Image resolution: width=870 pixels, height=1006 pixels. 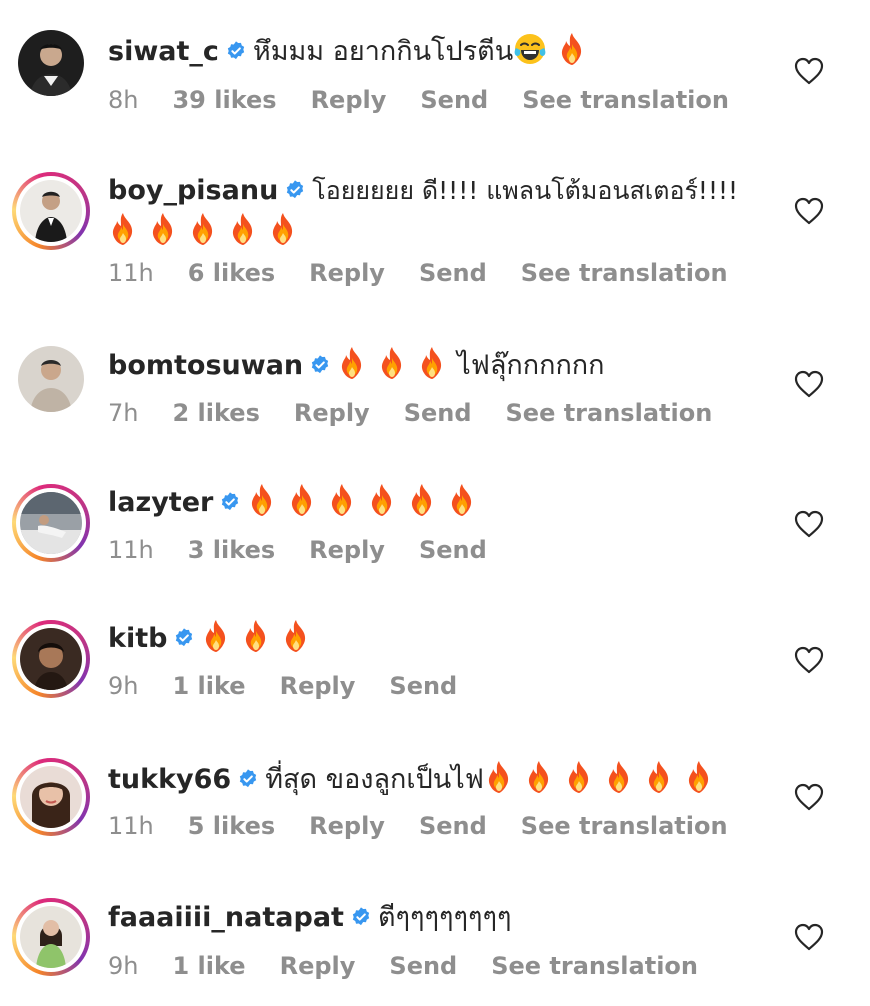 I want to click on comment-body: siwat_c หึมมม อยากกินโปรตีน, so click(x=434, y=51).